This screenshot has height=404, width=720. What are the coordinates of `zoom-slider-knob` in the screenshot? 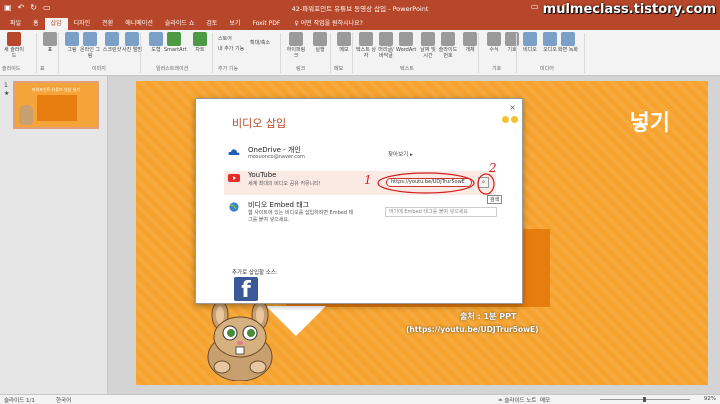 It's located at (644, 399).